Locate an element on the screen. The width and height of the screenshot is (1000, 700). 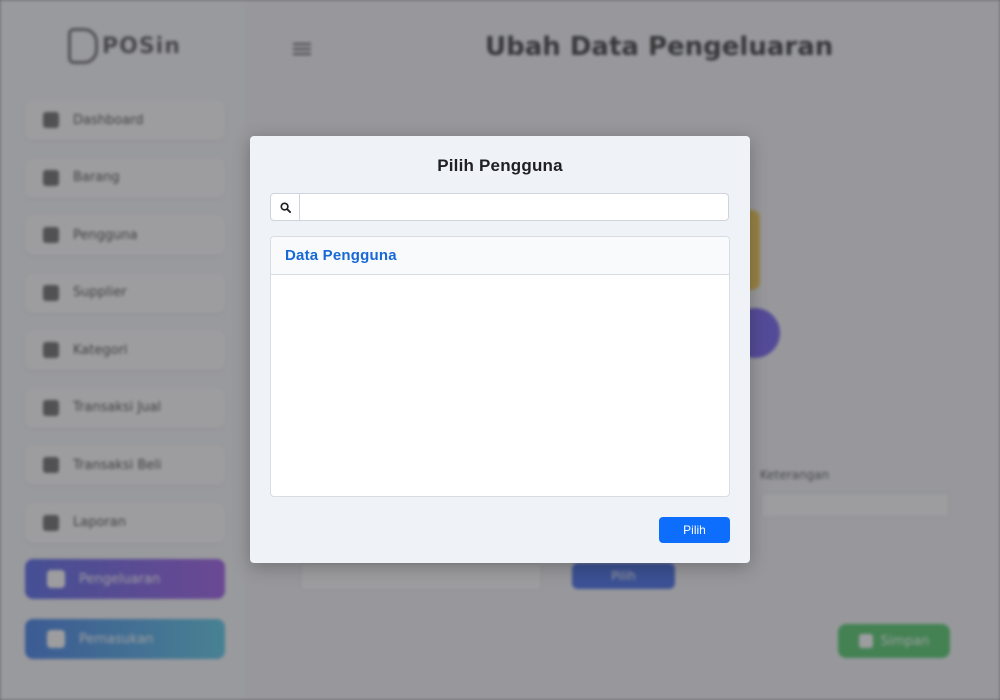
modal-title: Pilih Pengguna is located at coordinates (500, 165).